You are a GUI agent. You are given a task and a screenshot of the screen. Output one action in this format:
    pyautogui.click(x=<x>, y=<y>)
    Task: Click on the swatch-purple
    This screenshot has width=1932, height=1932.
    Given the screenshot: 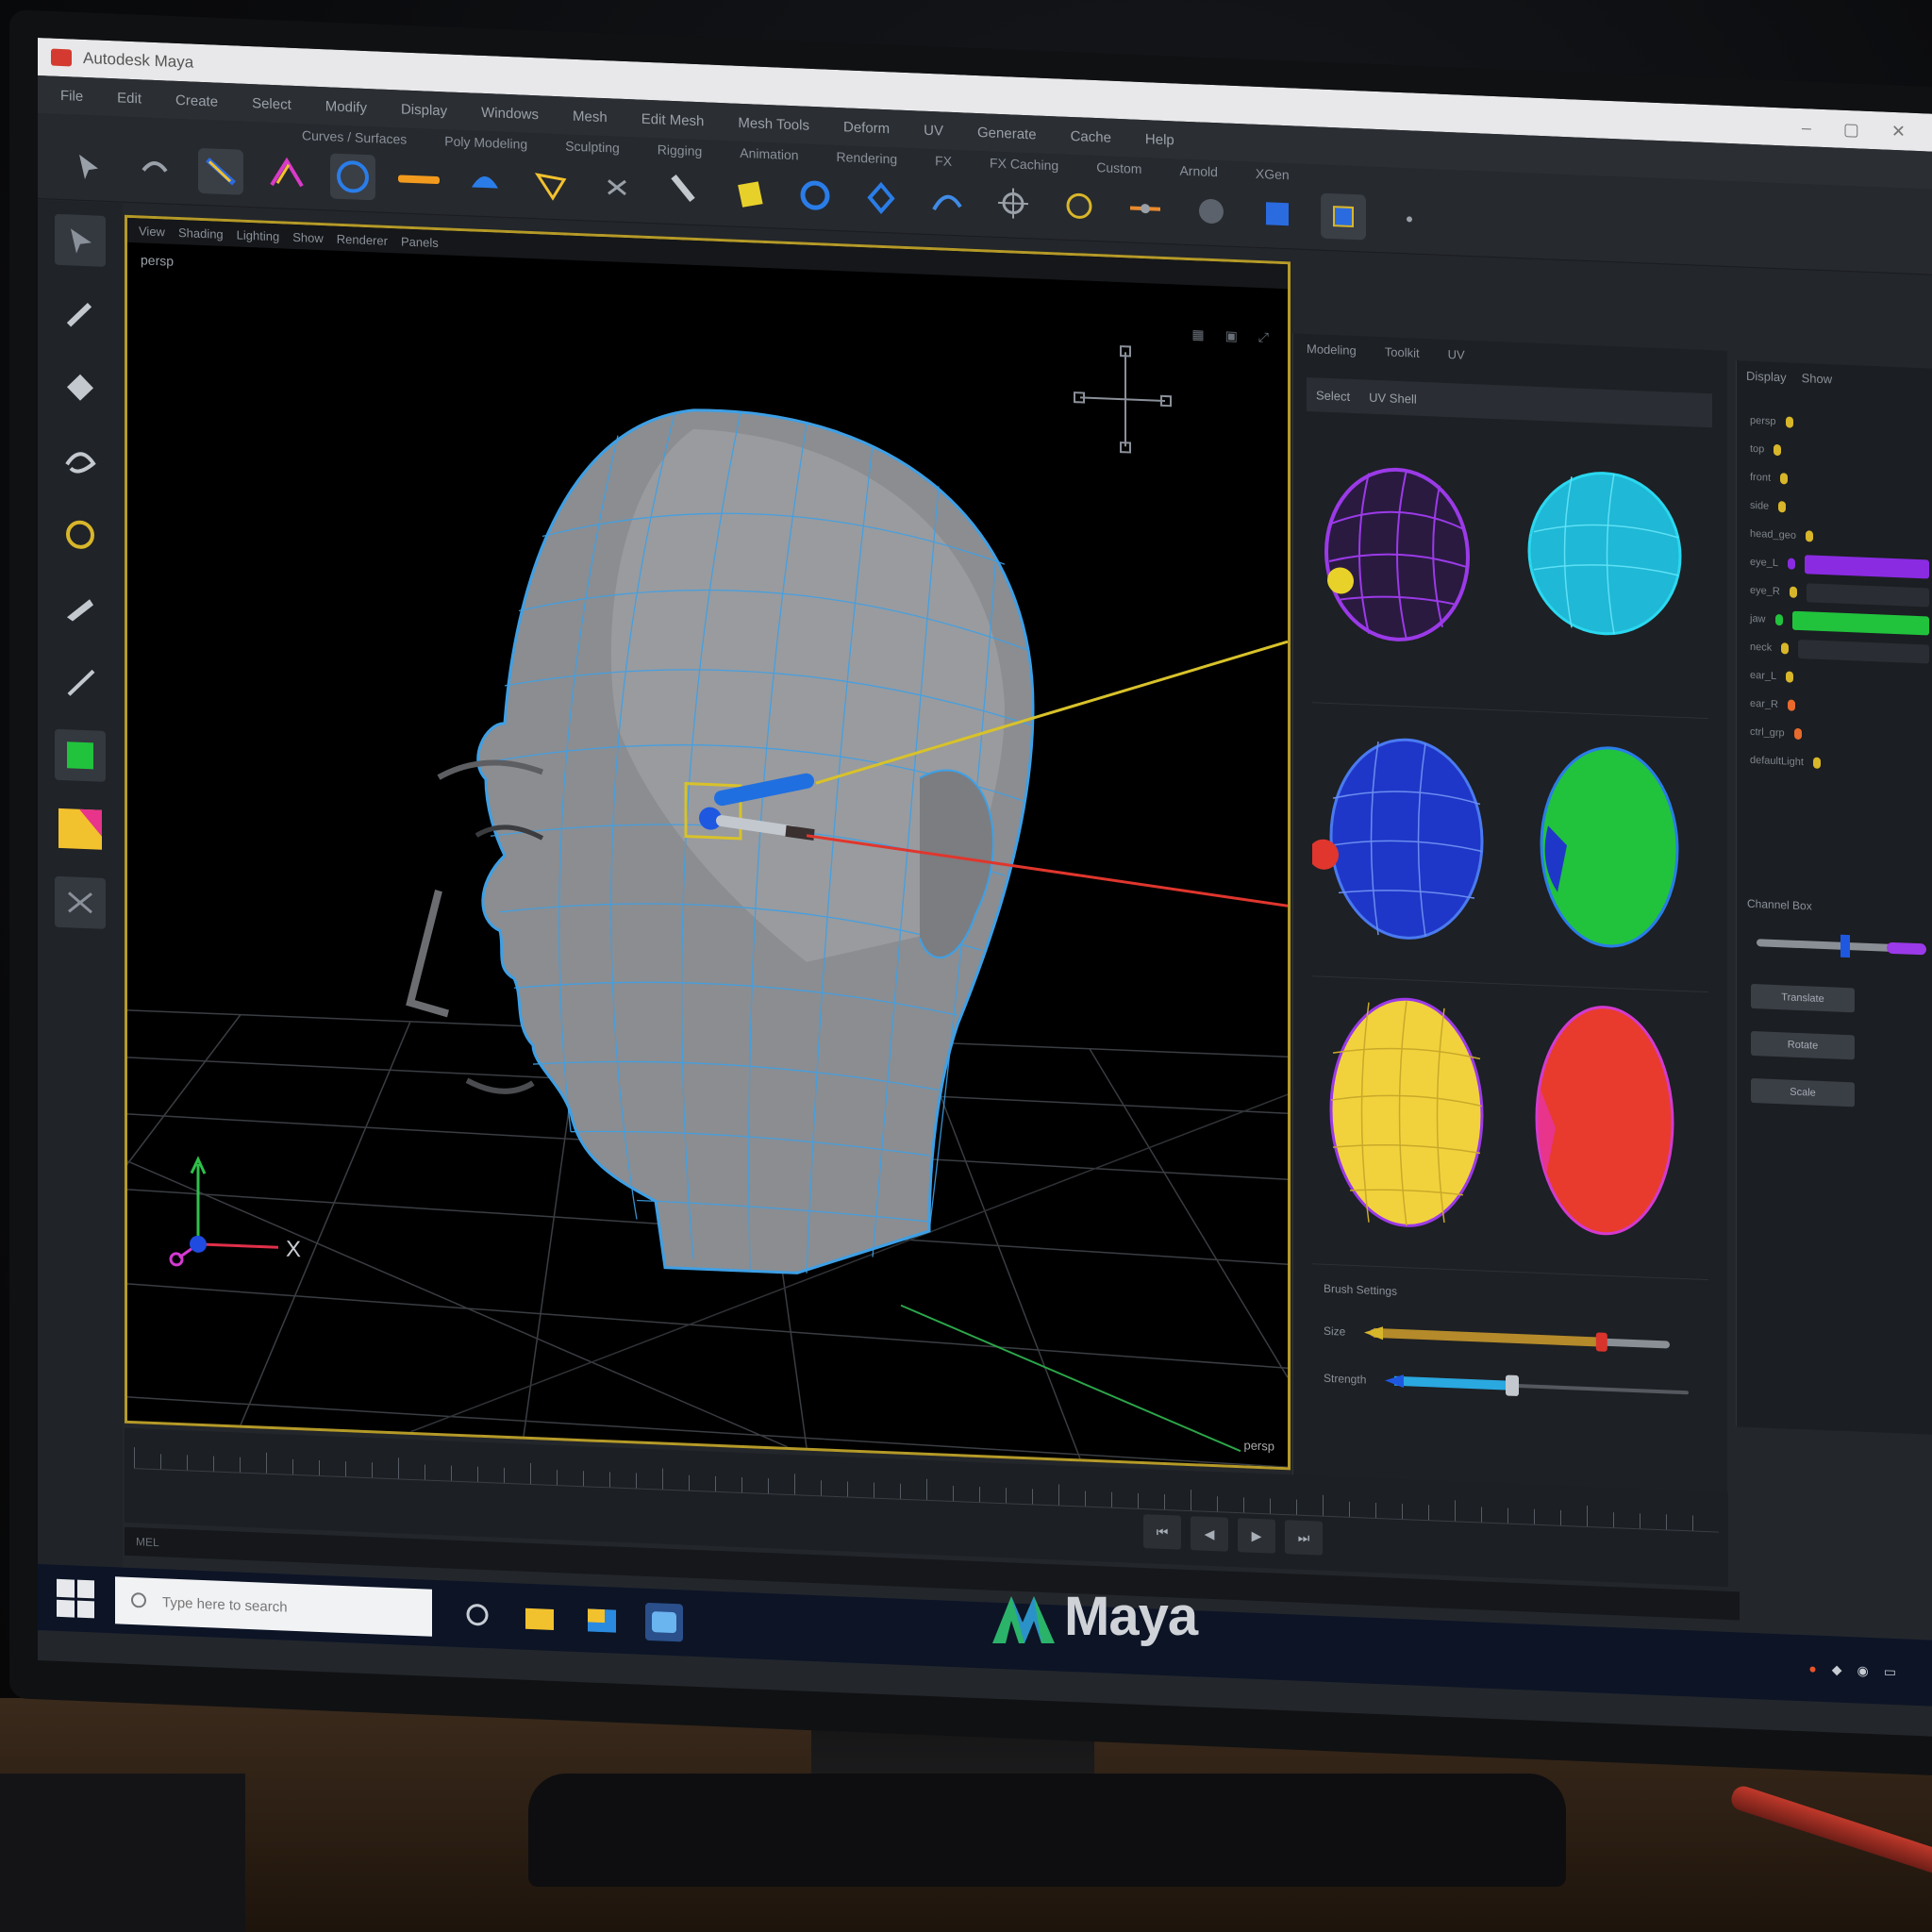 What is the action you would take?
    pyautogui.click(x=1411, y=568)
    